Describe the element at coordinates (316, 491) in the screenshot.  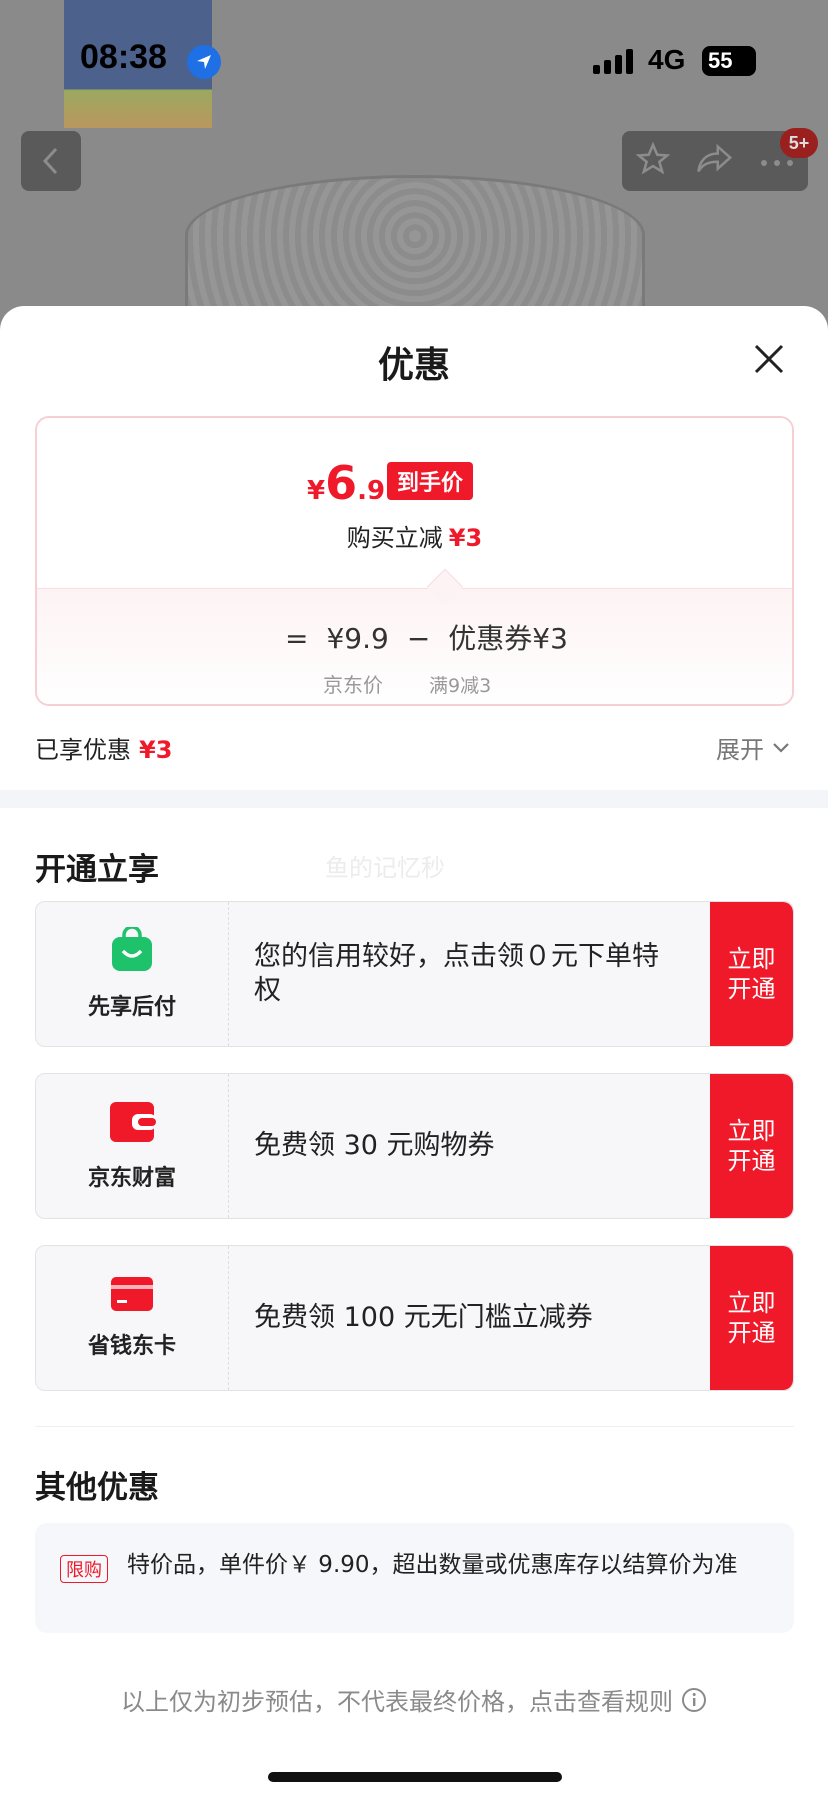
I see `final-price-yen: ¥` at that location.